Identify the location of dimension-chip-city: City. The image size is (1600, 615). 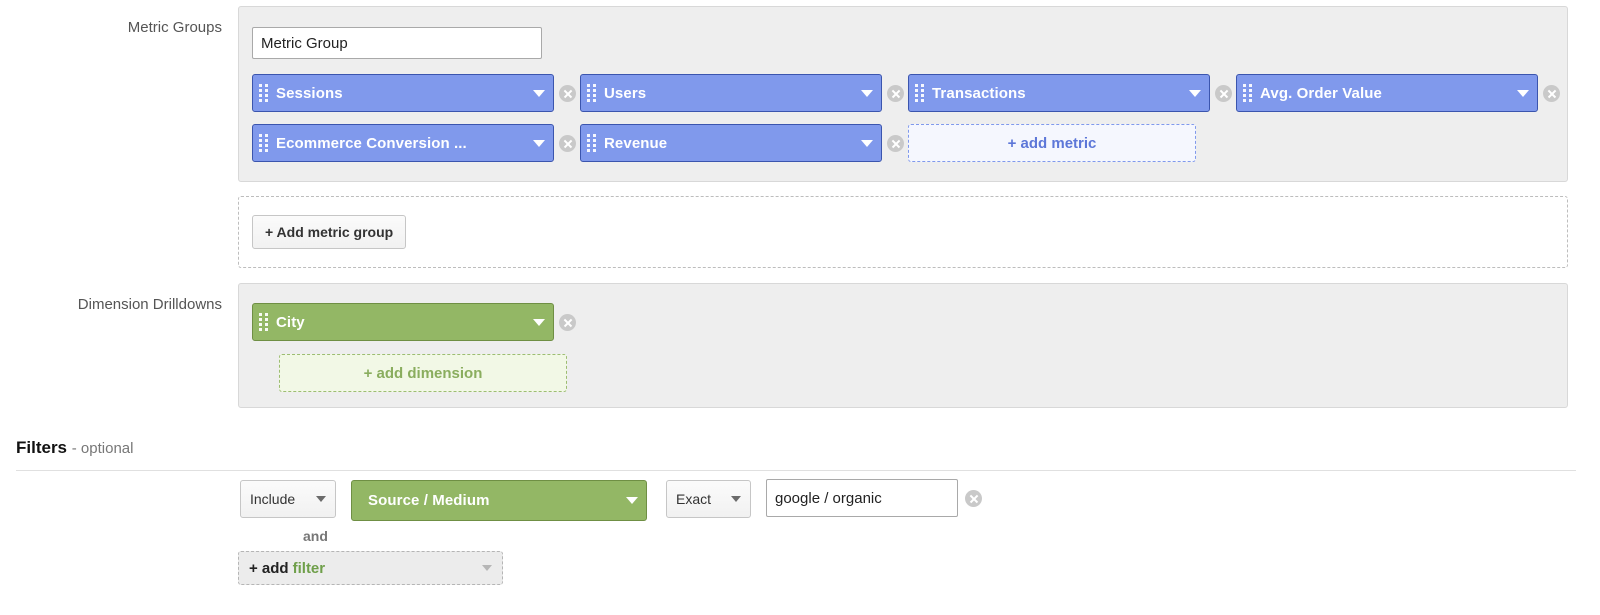
(403, 322).